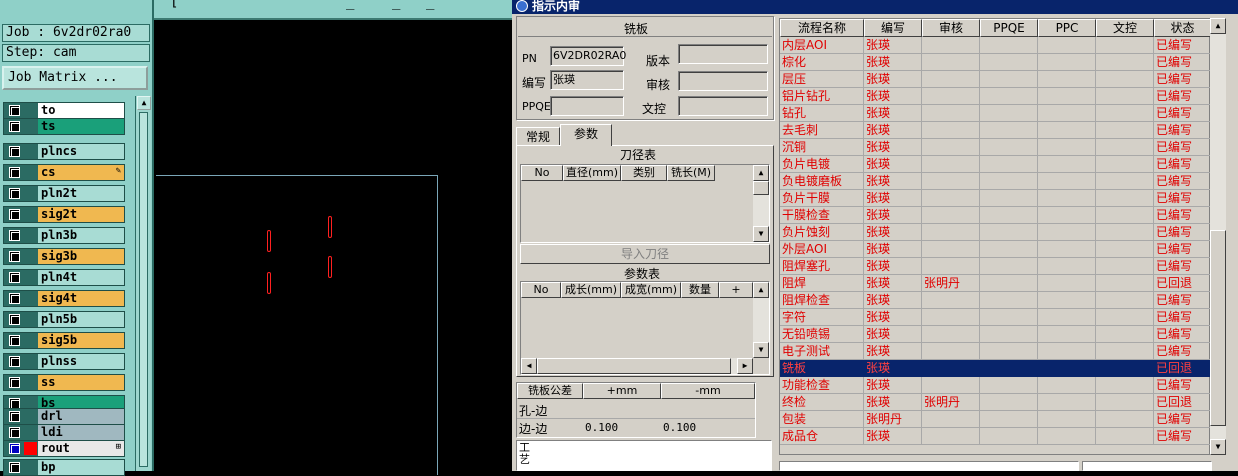  I want to click on menu-glyph: _, so click(430, 5).